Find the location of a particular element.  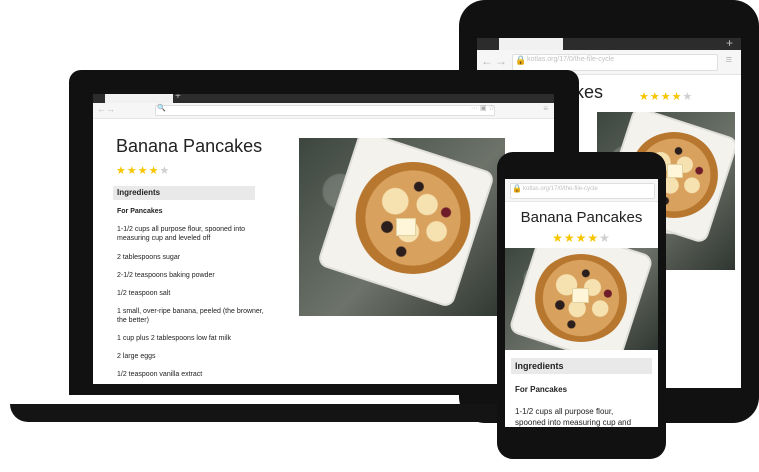

laptop-ingredient-item: 2 large eggs is located at coordinates (136, 356).